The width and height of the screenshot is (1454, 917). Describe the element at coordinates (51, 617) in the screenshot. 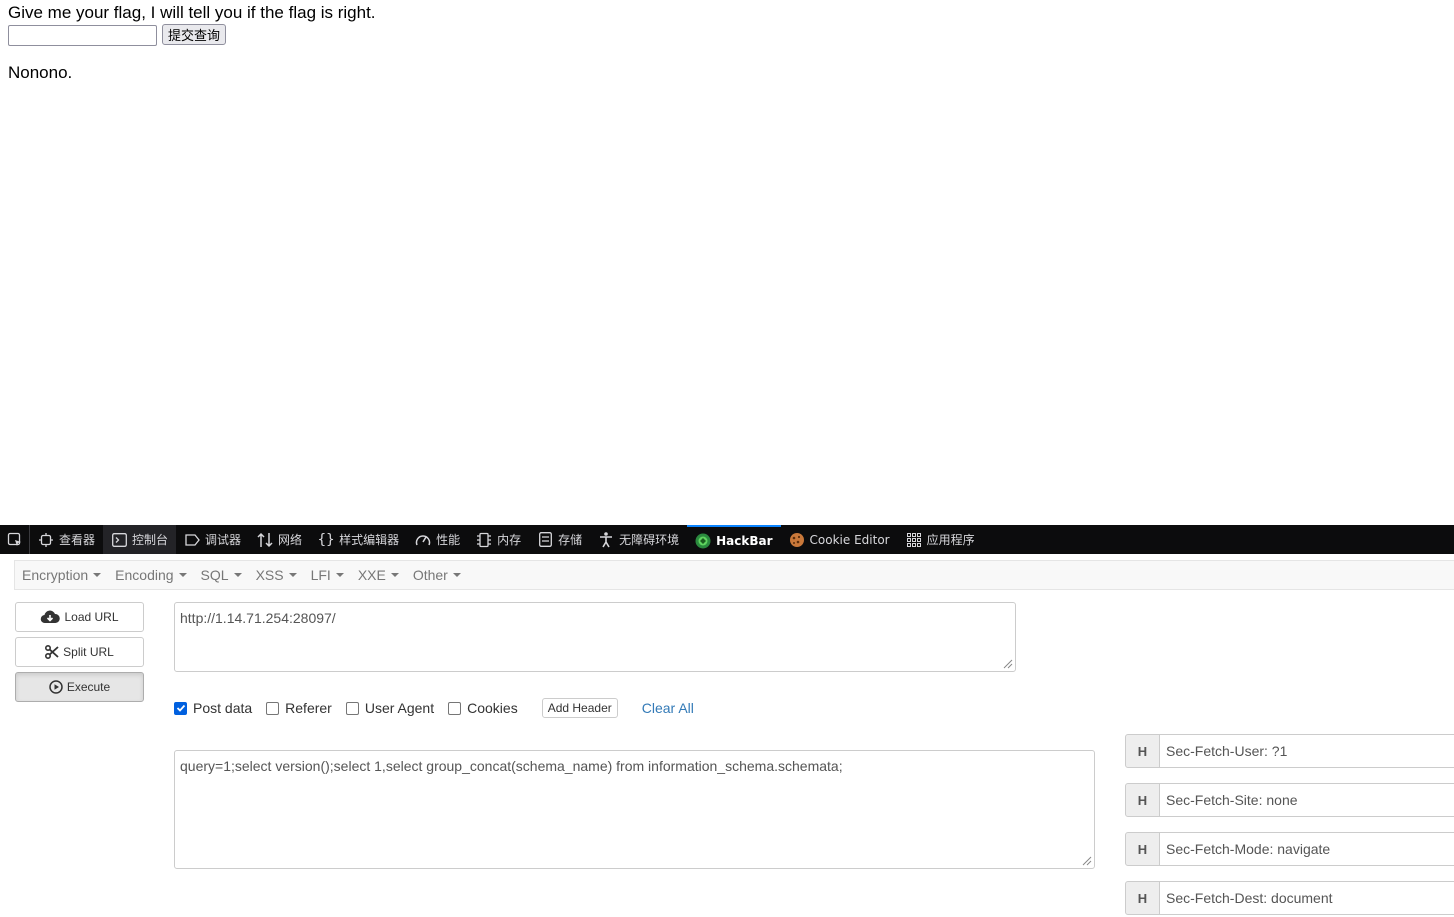

I see `cloud-download-icon` at that location.